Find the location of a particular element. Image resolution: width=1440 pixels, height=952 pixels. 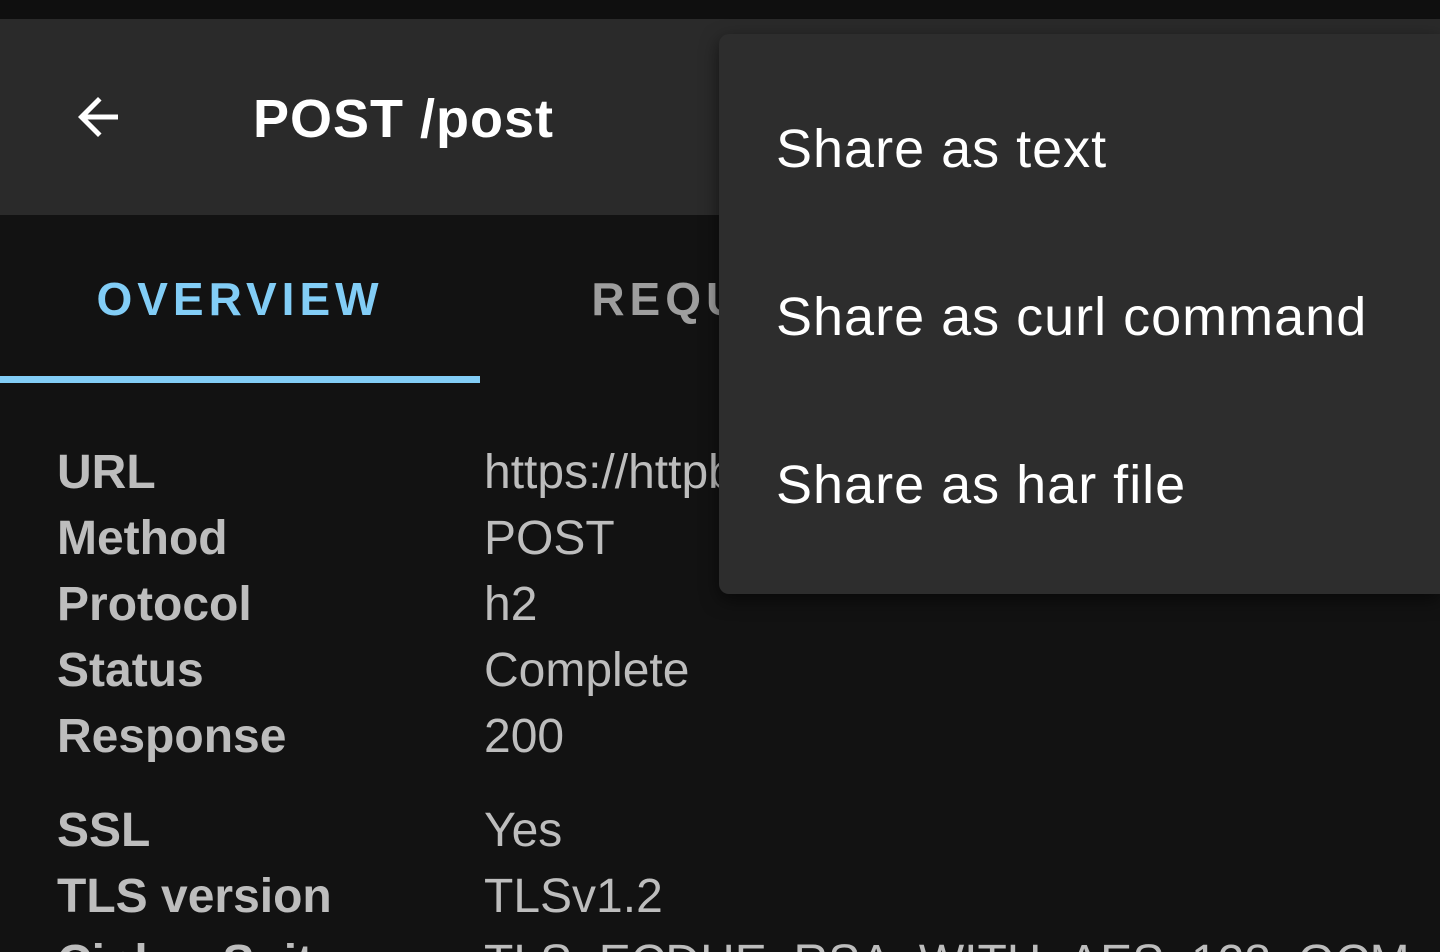

row-label: URL is located at coordinates (106, 472).